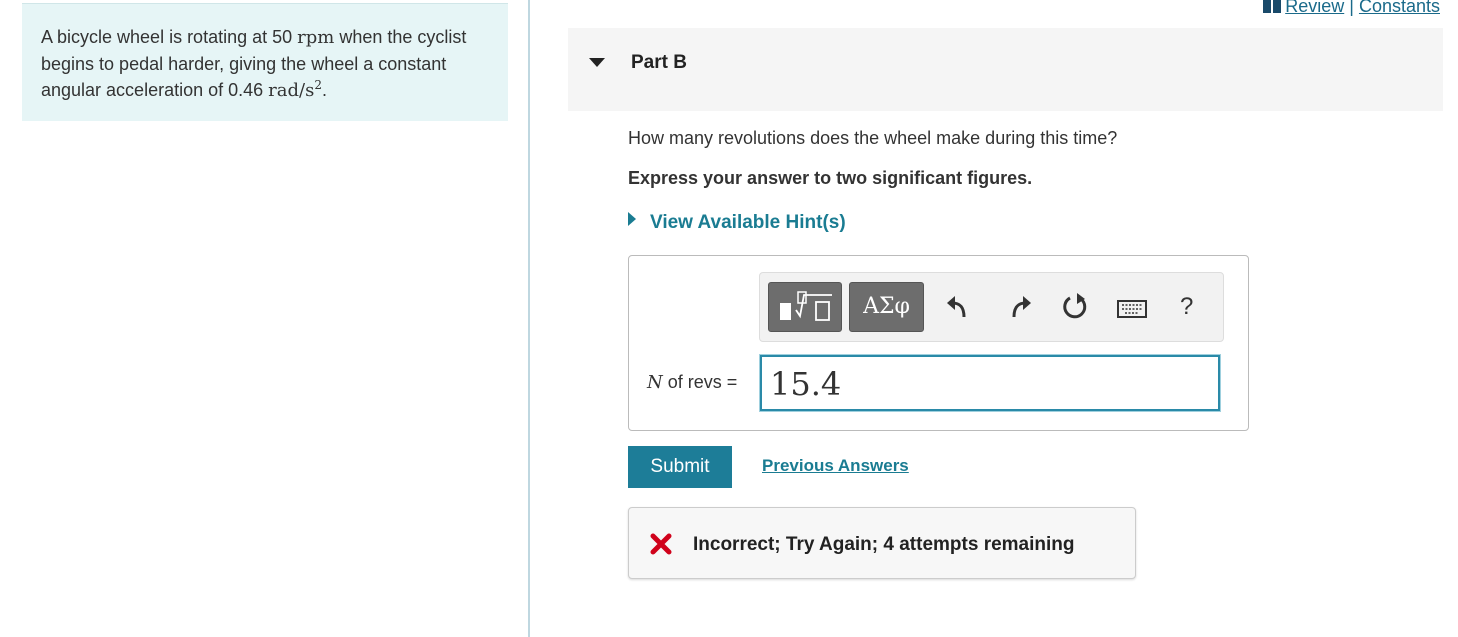 The image size is (1458, 637). I want to click on top-links: Review | Constants, so click(1351, 8).